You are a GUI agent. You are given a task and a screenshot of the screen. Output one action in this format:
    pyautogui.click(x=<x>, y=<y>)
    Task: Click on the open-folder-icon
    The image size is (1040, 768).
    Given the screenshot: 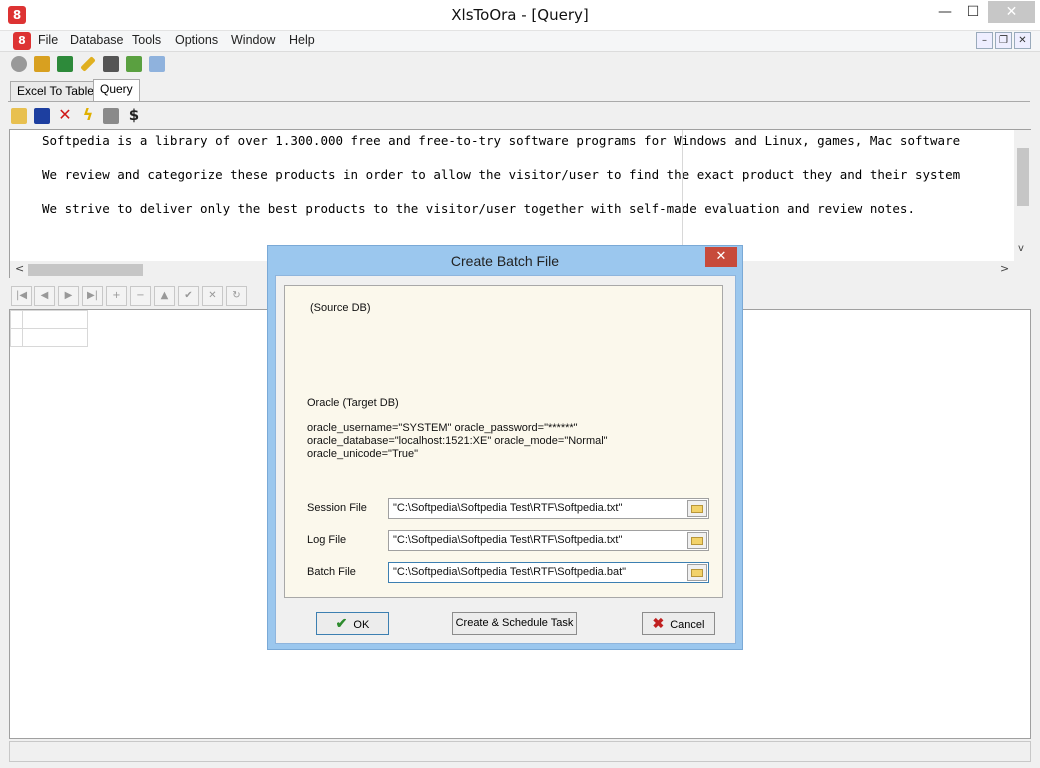 What is the action you would take?
    pyautogui.click(x=19, y=116)
    